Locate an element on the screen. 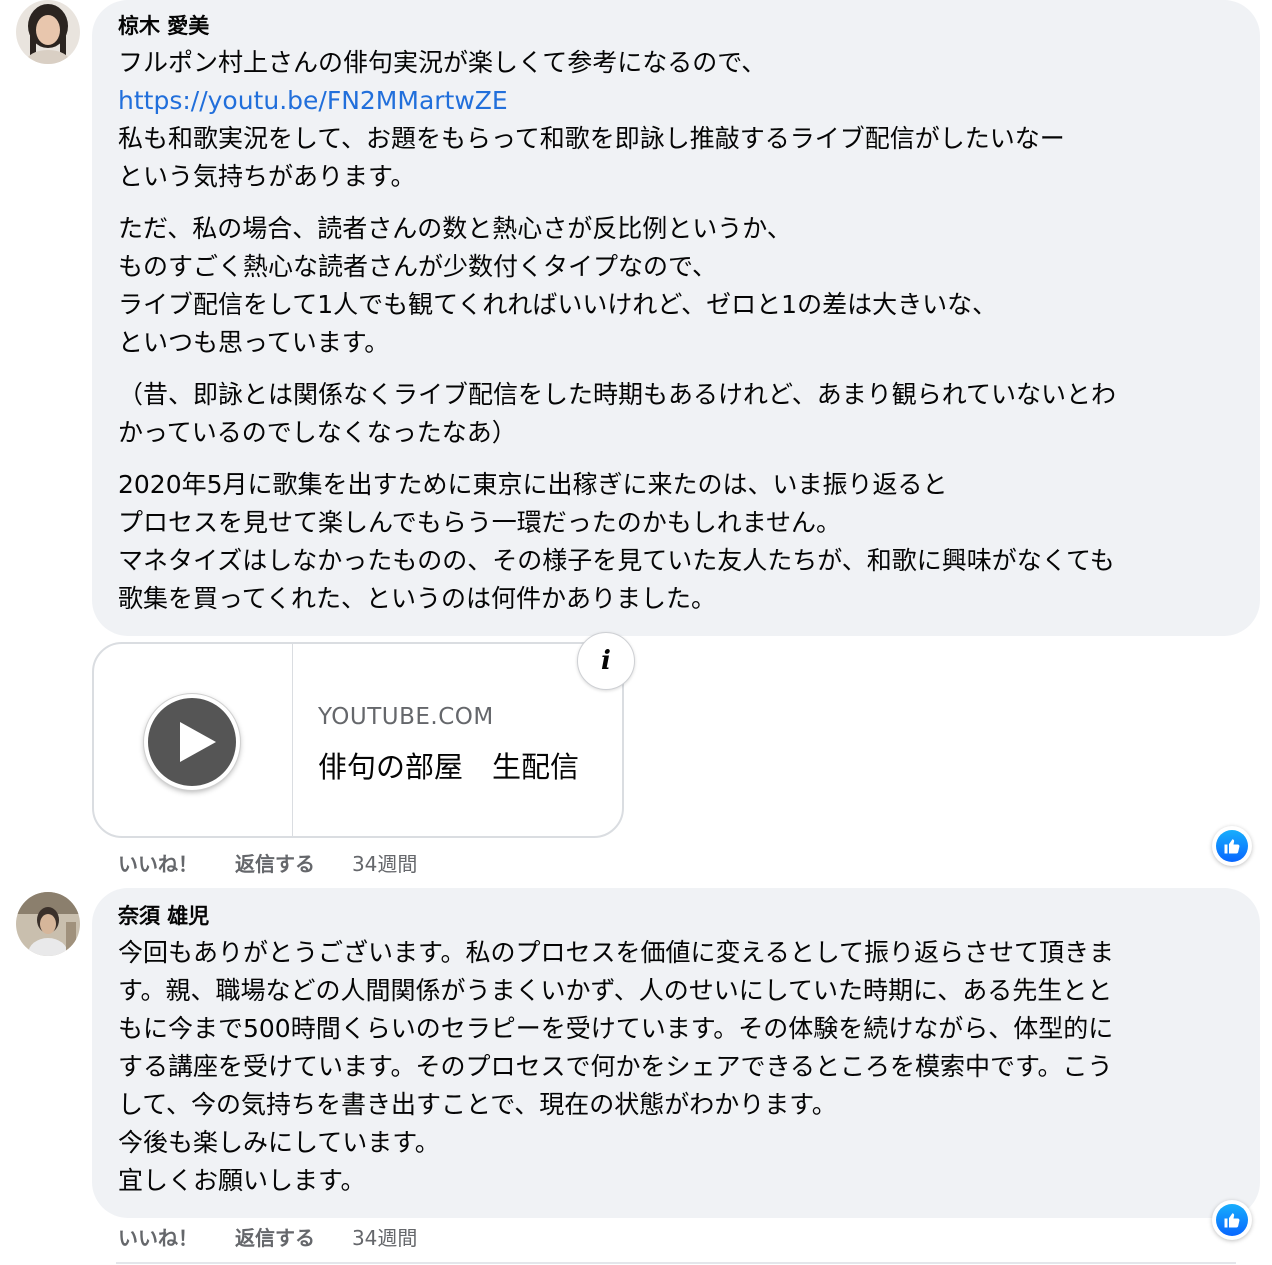 The image size is (1272, 1265). comment-text-line: という気持ちがあります。 is located at coordinates (267, 176).